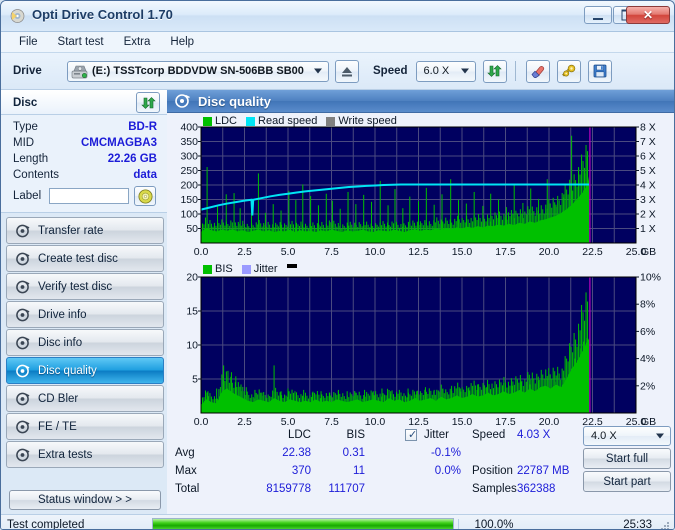  What do you see at coordinates (17, 16) in the screenshot?
I see `disc-icon` at bounding box center [17, 16].